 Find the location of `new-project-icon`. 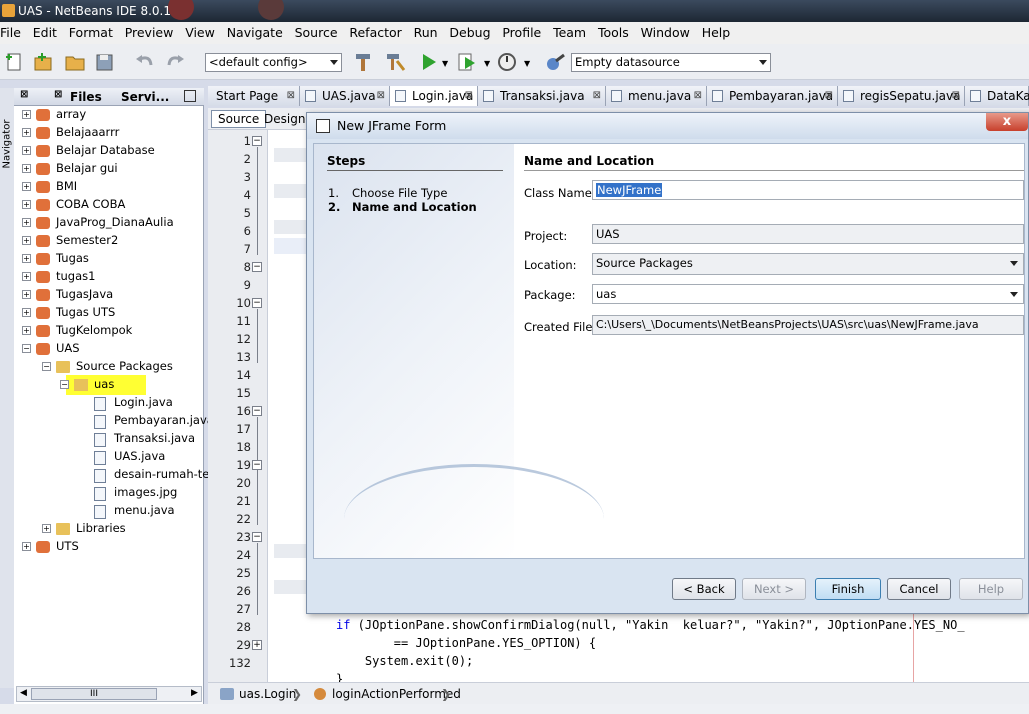

new-project-icon is located at coordinates (43, 62).